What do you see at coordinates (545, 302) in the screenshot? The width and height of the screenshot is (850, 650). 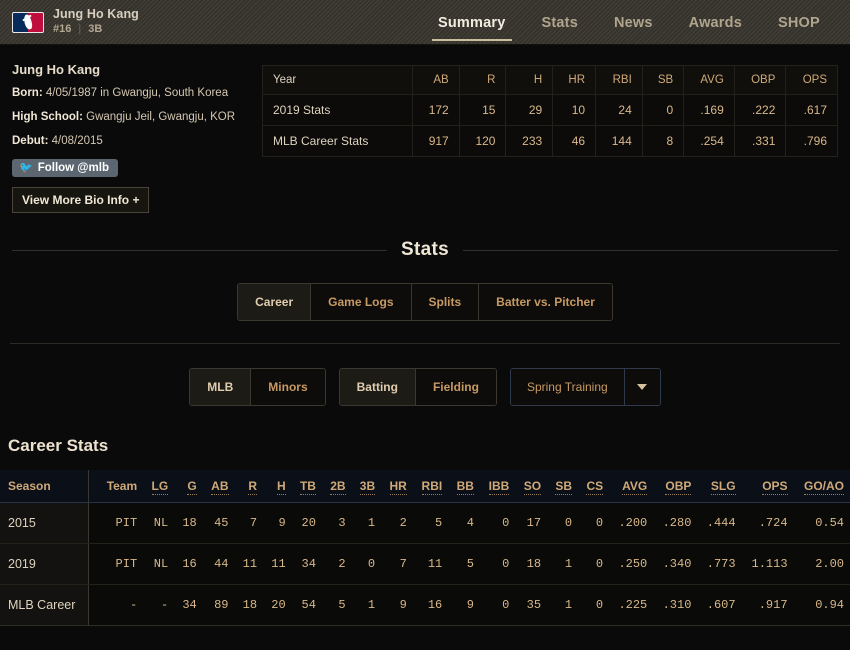 I see `tab-batter-vs-pitcher: Batter vs. Pitcher` at bounding box center [545, 302].